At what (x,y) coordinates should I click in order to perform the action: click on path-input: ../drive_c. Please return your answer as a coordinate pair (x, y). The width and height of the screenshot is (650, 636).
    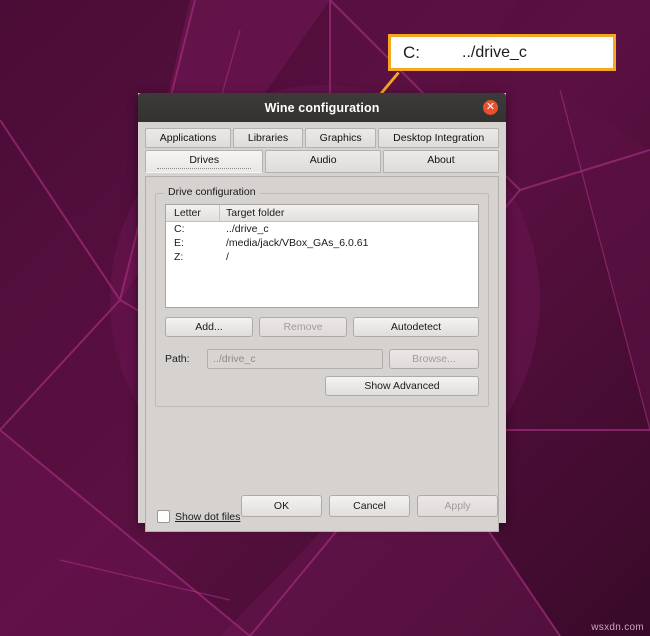
    Looking at the image, I should click on (295, 359).